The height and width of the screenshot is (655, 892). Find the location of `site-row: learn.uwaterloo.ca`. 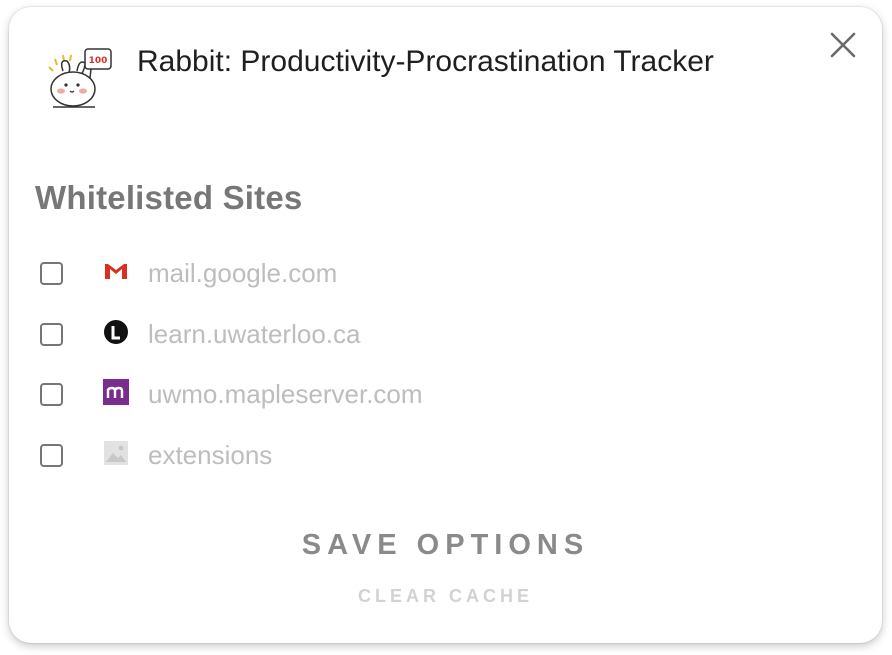

site-row: learn.uwaterloo.ca is located at coordinates (387, 340).